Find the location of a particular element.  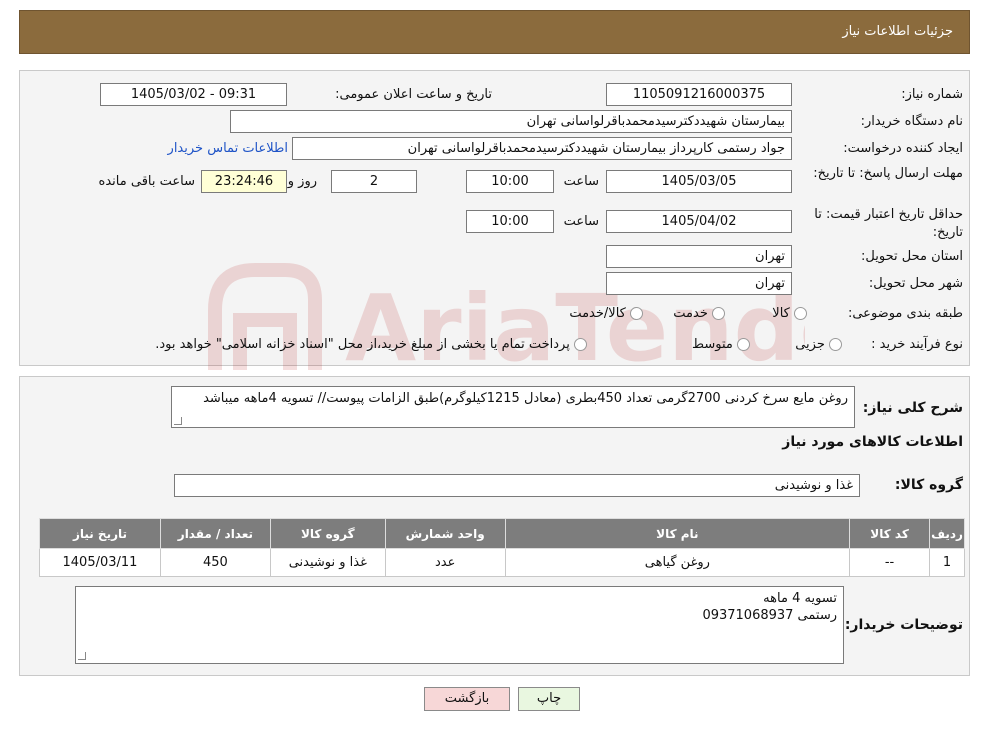

process-option-medium: متوسط is located at coordinates (721, 344).